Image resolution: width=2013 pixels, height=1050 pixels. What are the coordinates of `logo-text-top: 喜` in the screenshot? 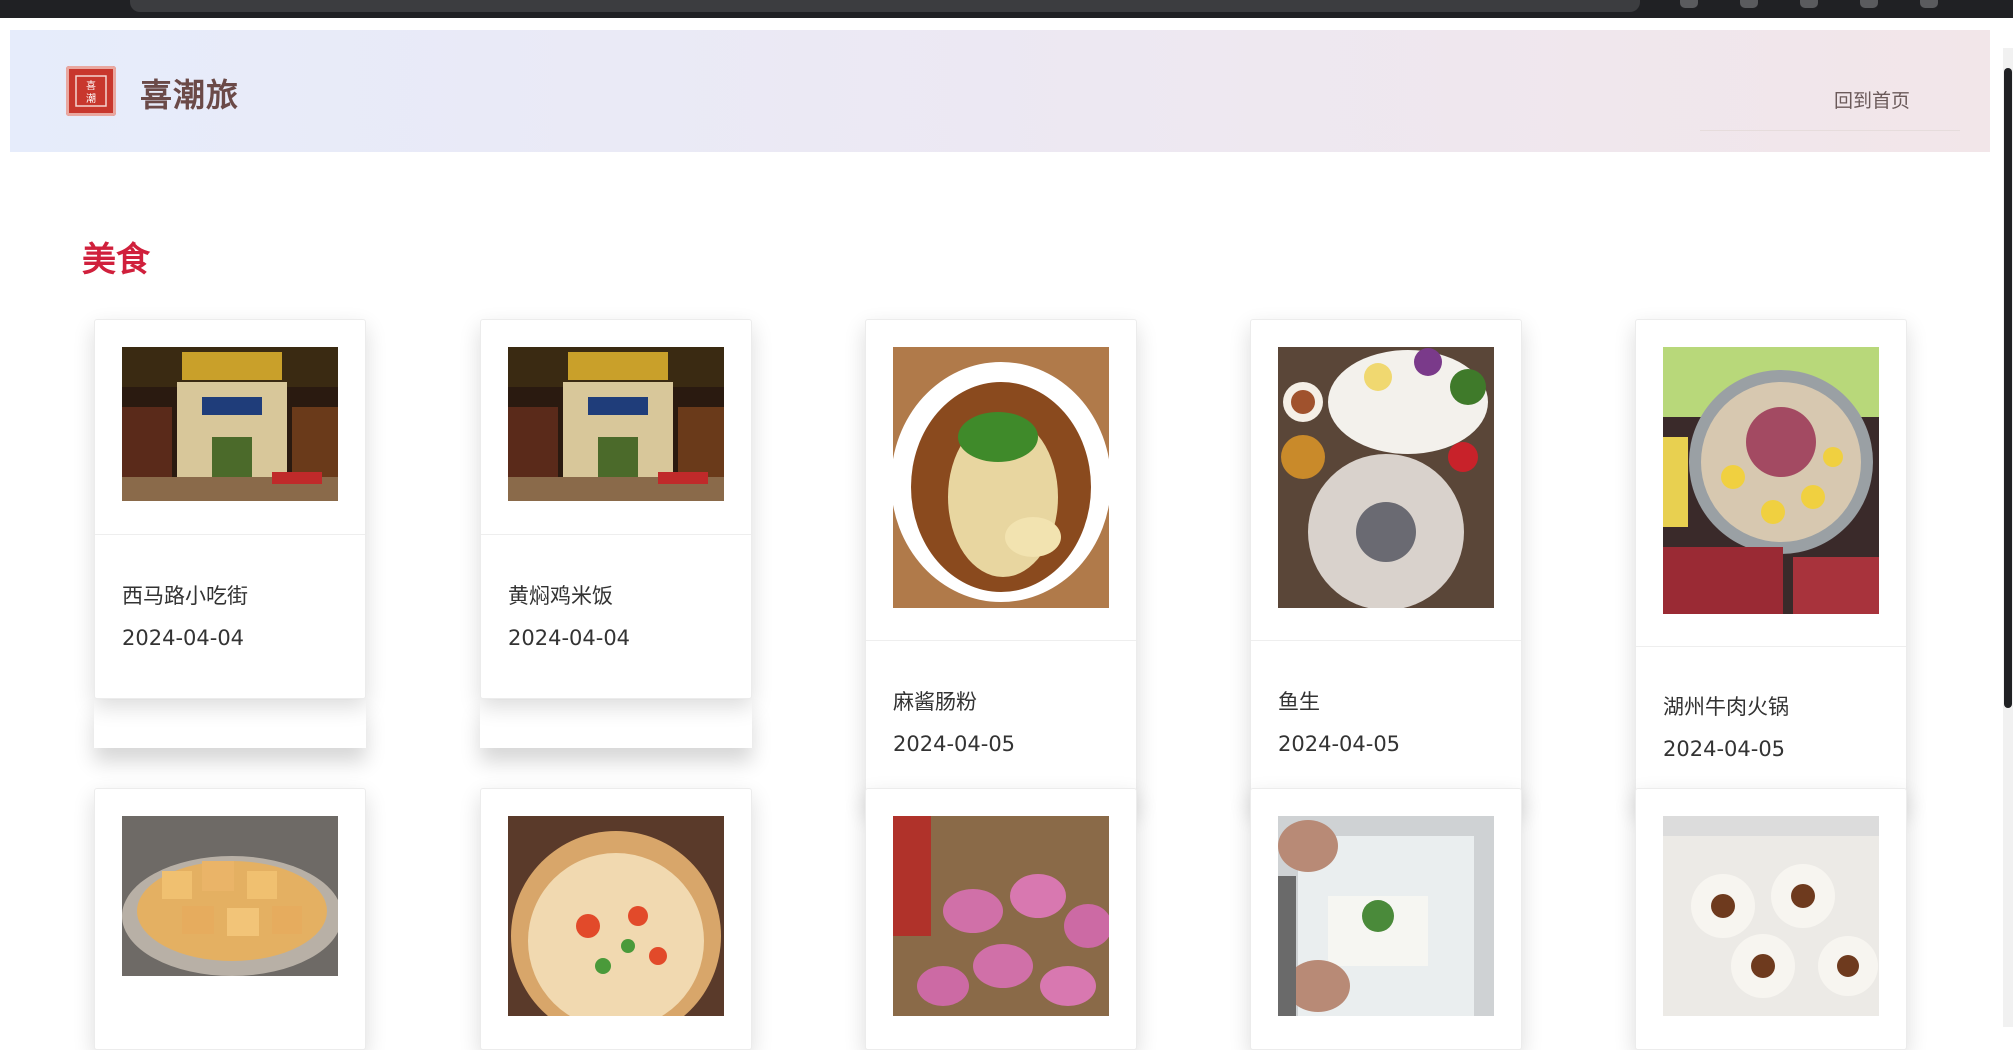 It's located at (91, 85).